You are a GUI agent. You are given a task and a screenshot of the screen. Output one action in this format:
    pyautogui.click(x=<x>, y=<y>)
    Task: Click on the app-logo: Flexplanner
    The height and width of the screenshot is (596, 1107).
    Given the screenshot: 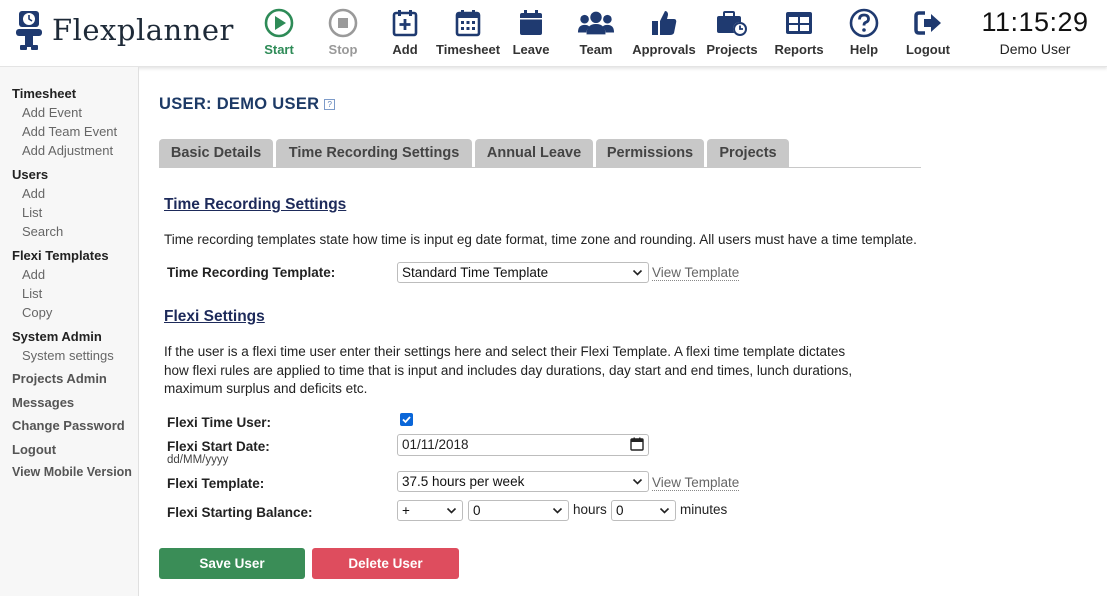 What is the action you would take?
    pyautogui.click(x=124, y=30)
    